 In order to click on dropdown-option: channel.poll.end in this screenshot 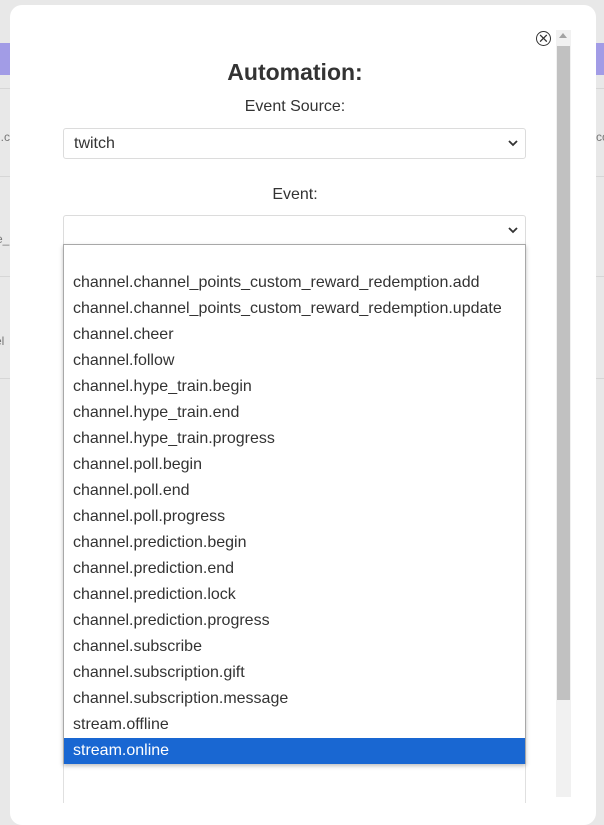, I will do `click(294, 491)`.